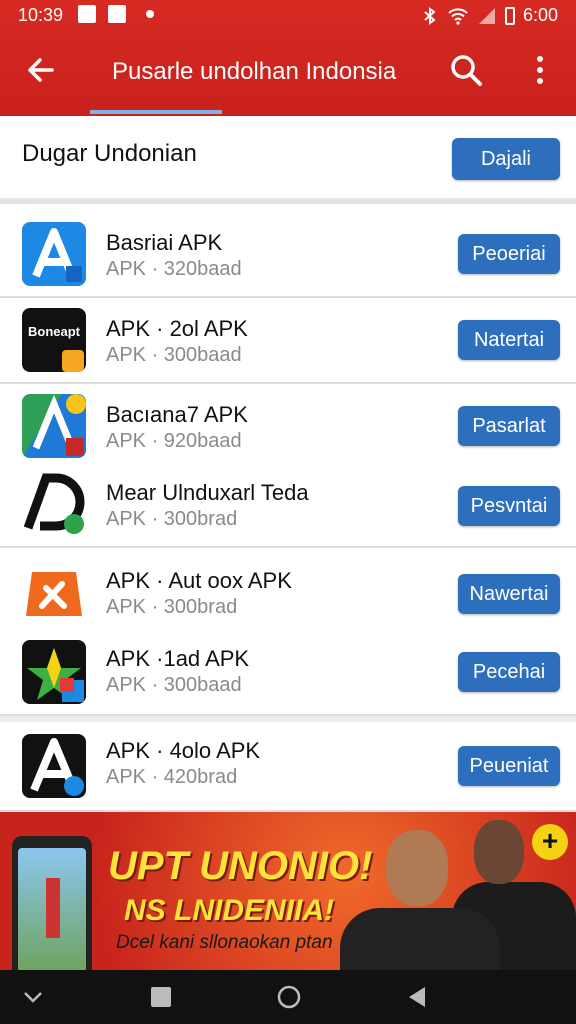 Image resolution: width=576 pixels, height=1024 pixels. What do you see at coordinates (199, 580) in the screenshot?
I see `app-name: APK · Aut oox APK` at bounding box center [199, 580].